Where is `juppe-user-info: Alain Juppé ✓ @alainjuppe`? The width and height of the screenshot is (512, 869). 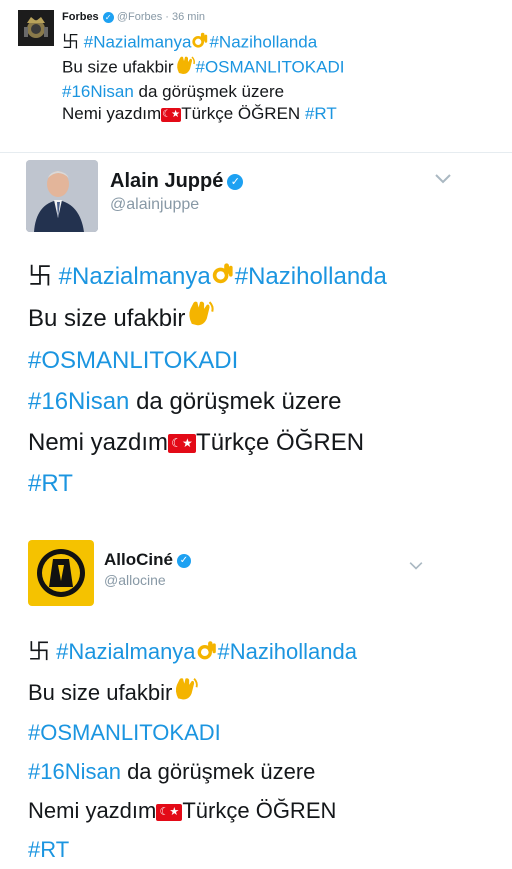
juppe-user-info: Alain Juppé ✓ @alainjuppe is located at coordinates (177, 192).